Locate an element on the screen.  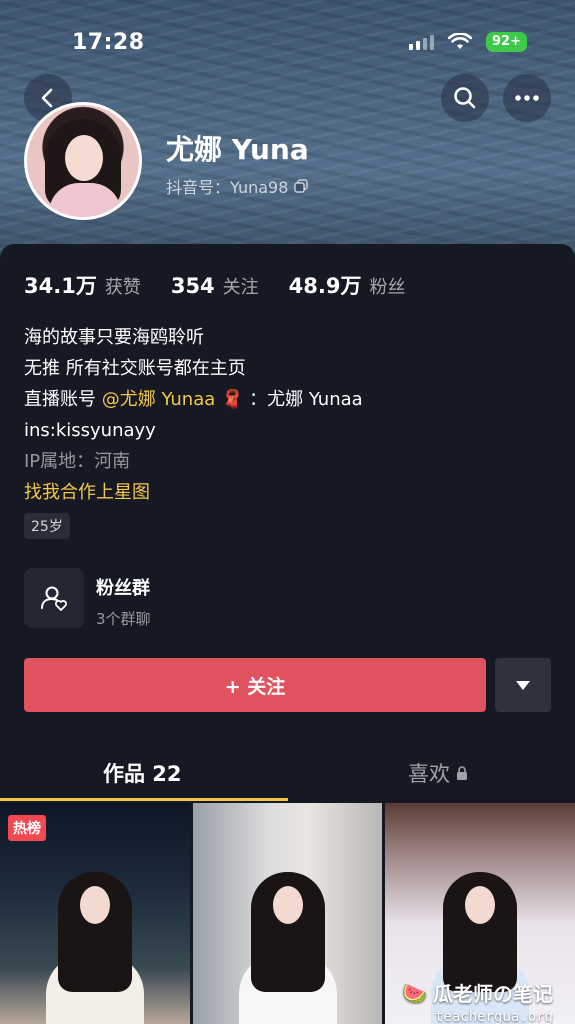
stat-following: 354 关注 is located at coordinates (215, 286).